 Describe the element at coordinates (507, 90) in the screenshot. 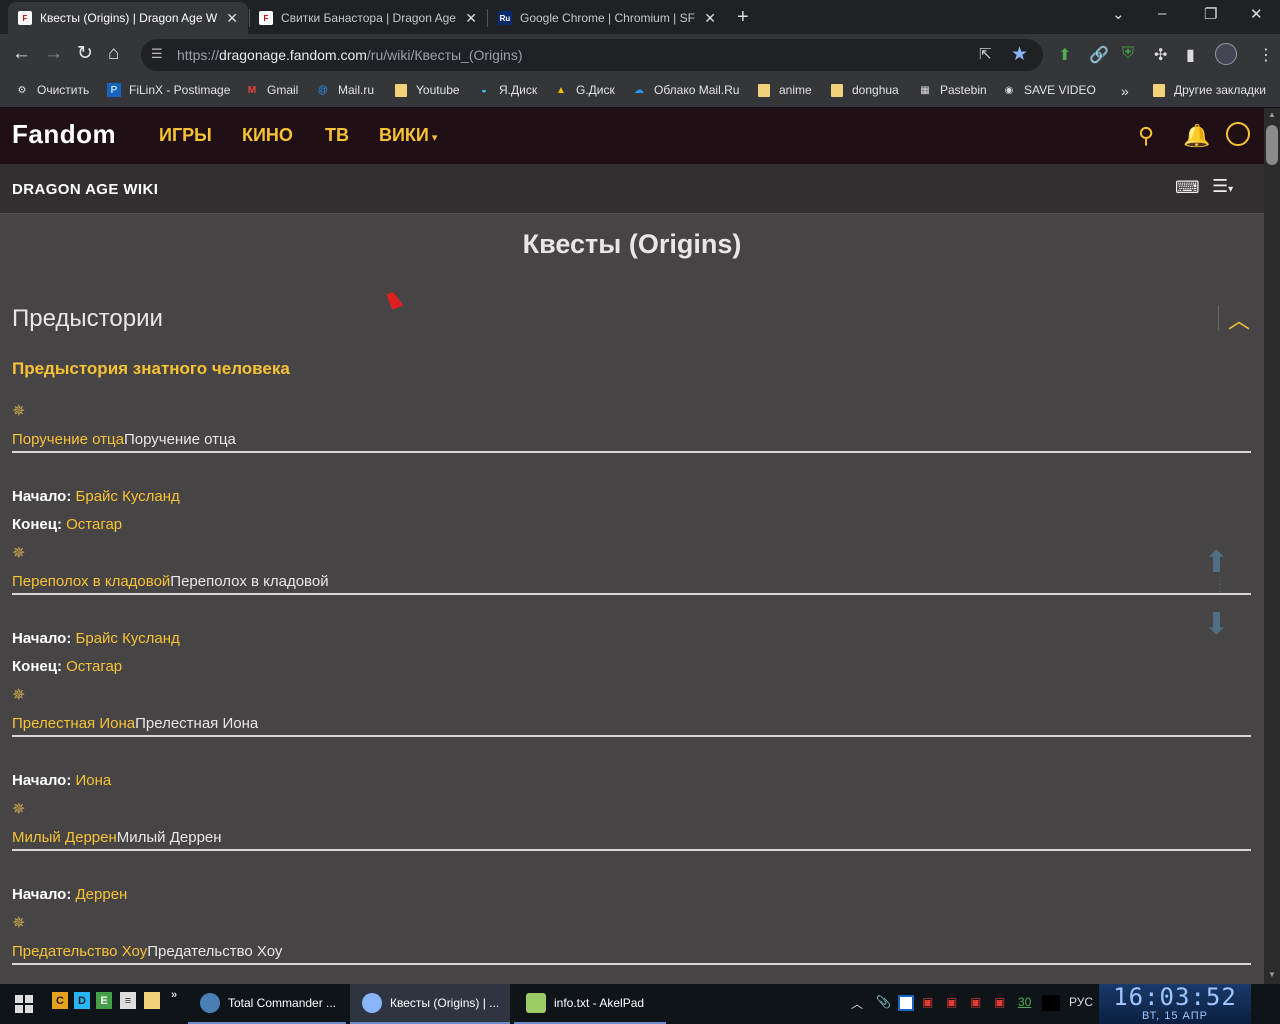

I see `bookmark-yadisk: ◒ Я.Диск` at that location.